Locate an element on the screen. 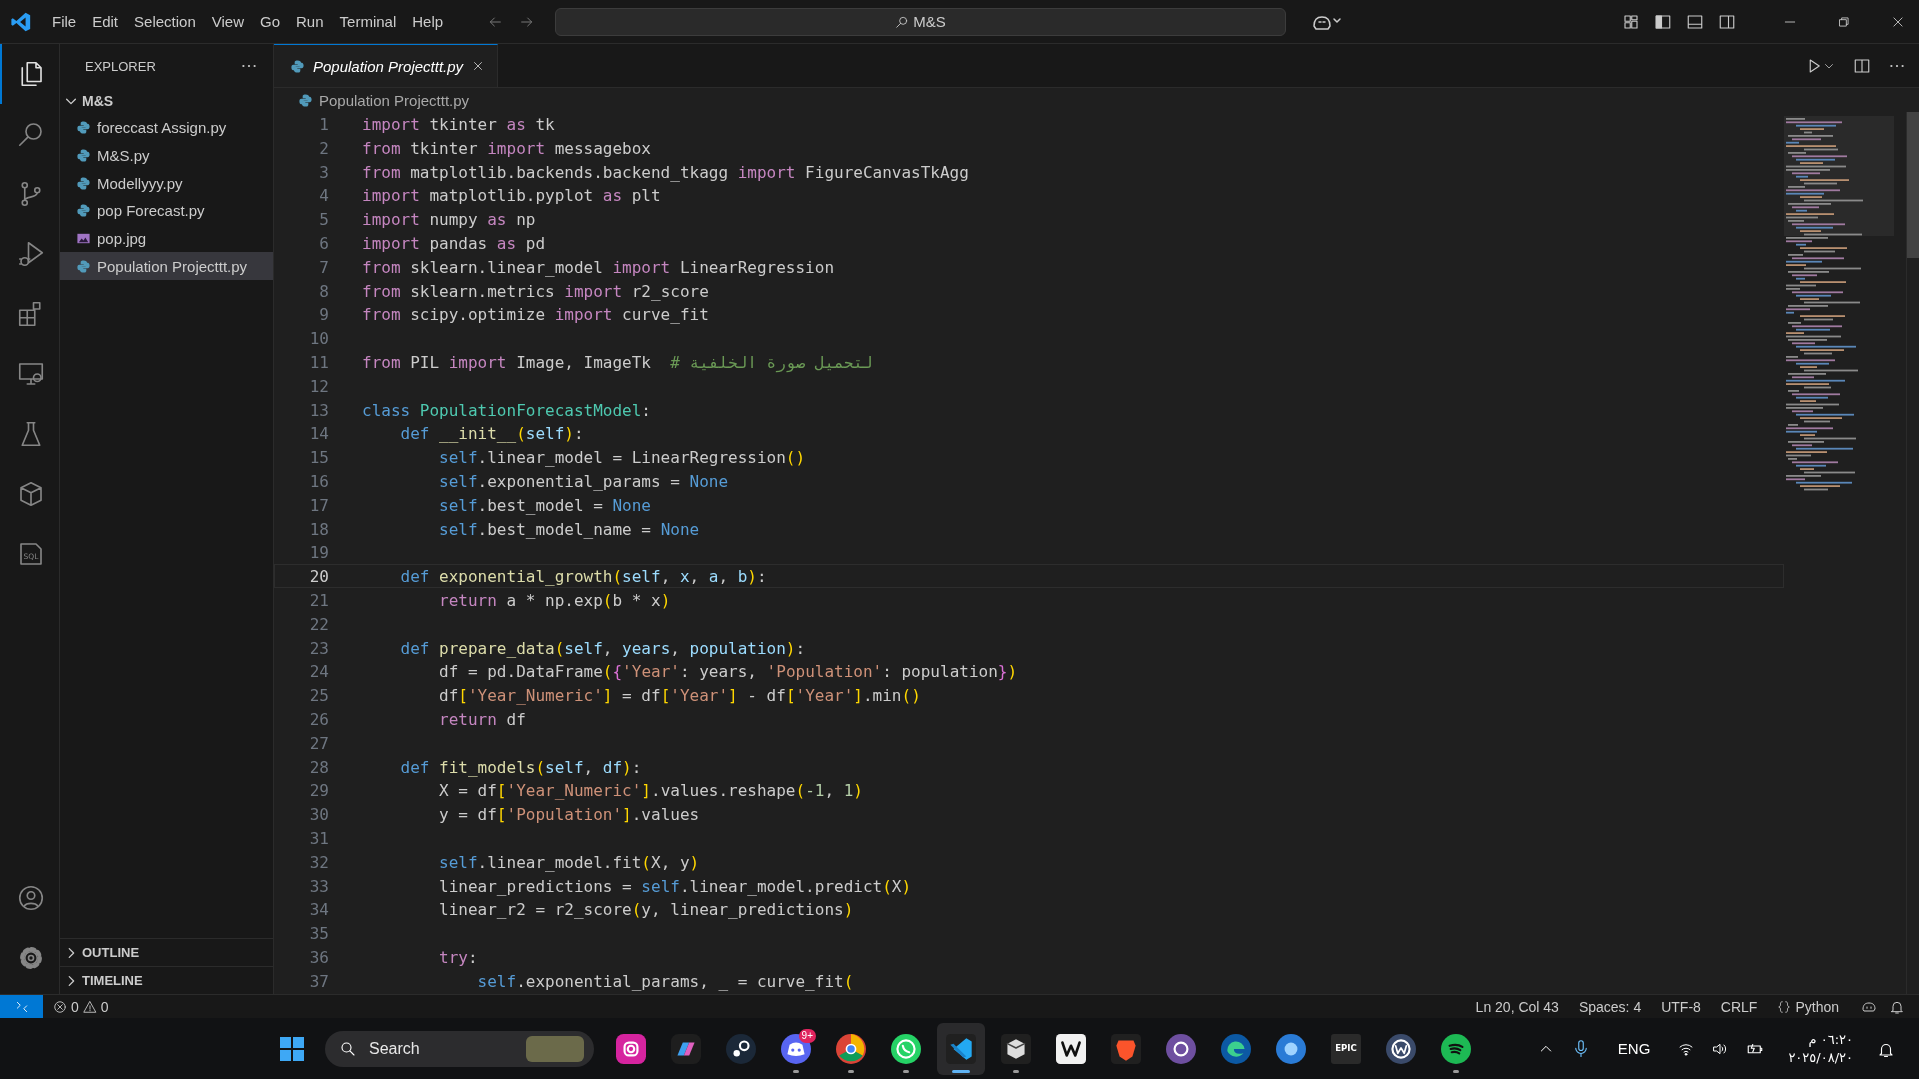  menu-item: Go is located at coordinates (270, 21).